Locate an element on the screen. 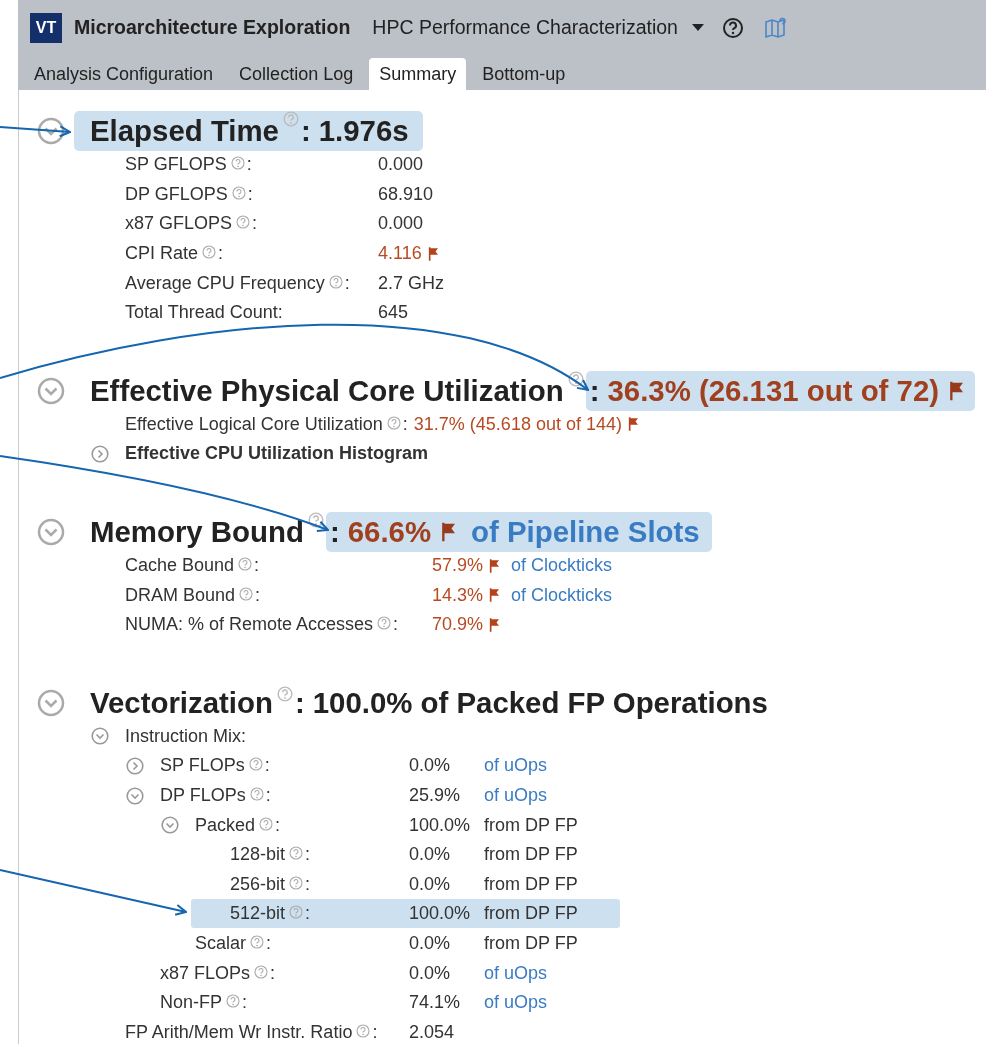 The width and height of the screenshot is (986, 1044). metric-label: Cache Bound is located at coordinates (180, 566).